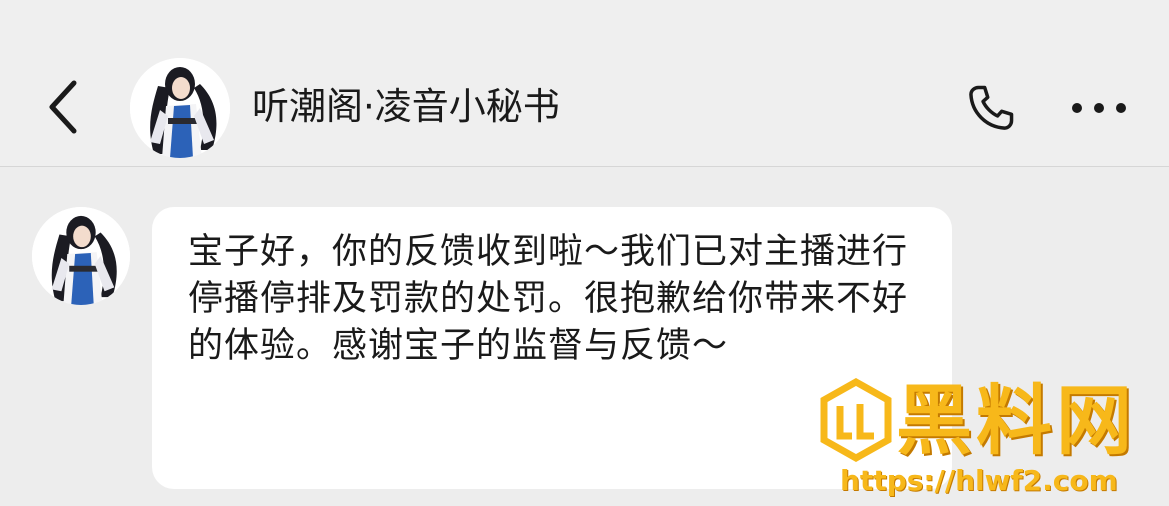 The width and height of the screenshot is (1169, 506). I want to click on phone-icon, so click(991, 107).